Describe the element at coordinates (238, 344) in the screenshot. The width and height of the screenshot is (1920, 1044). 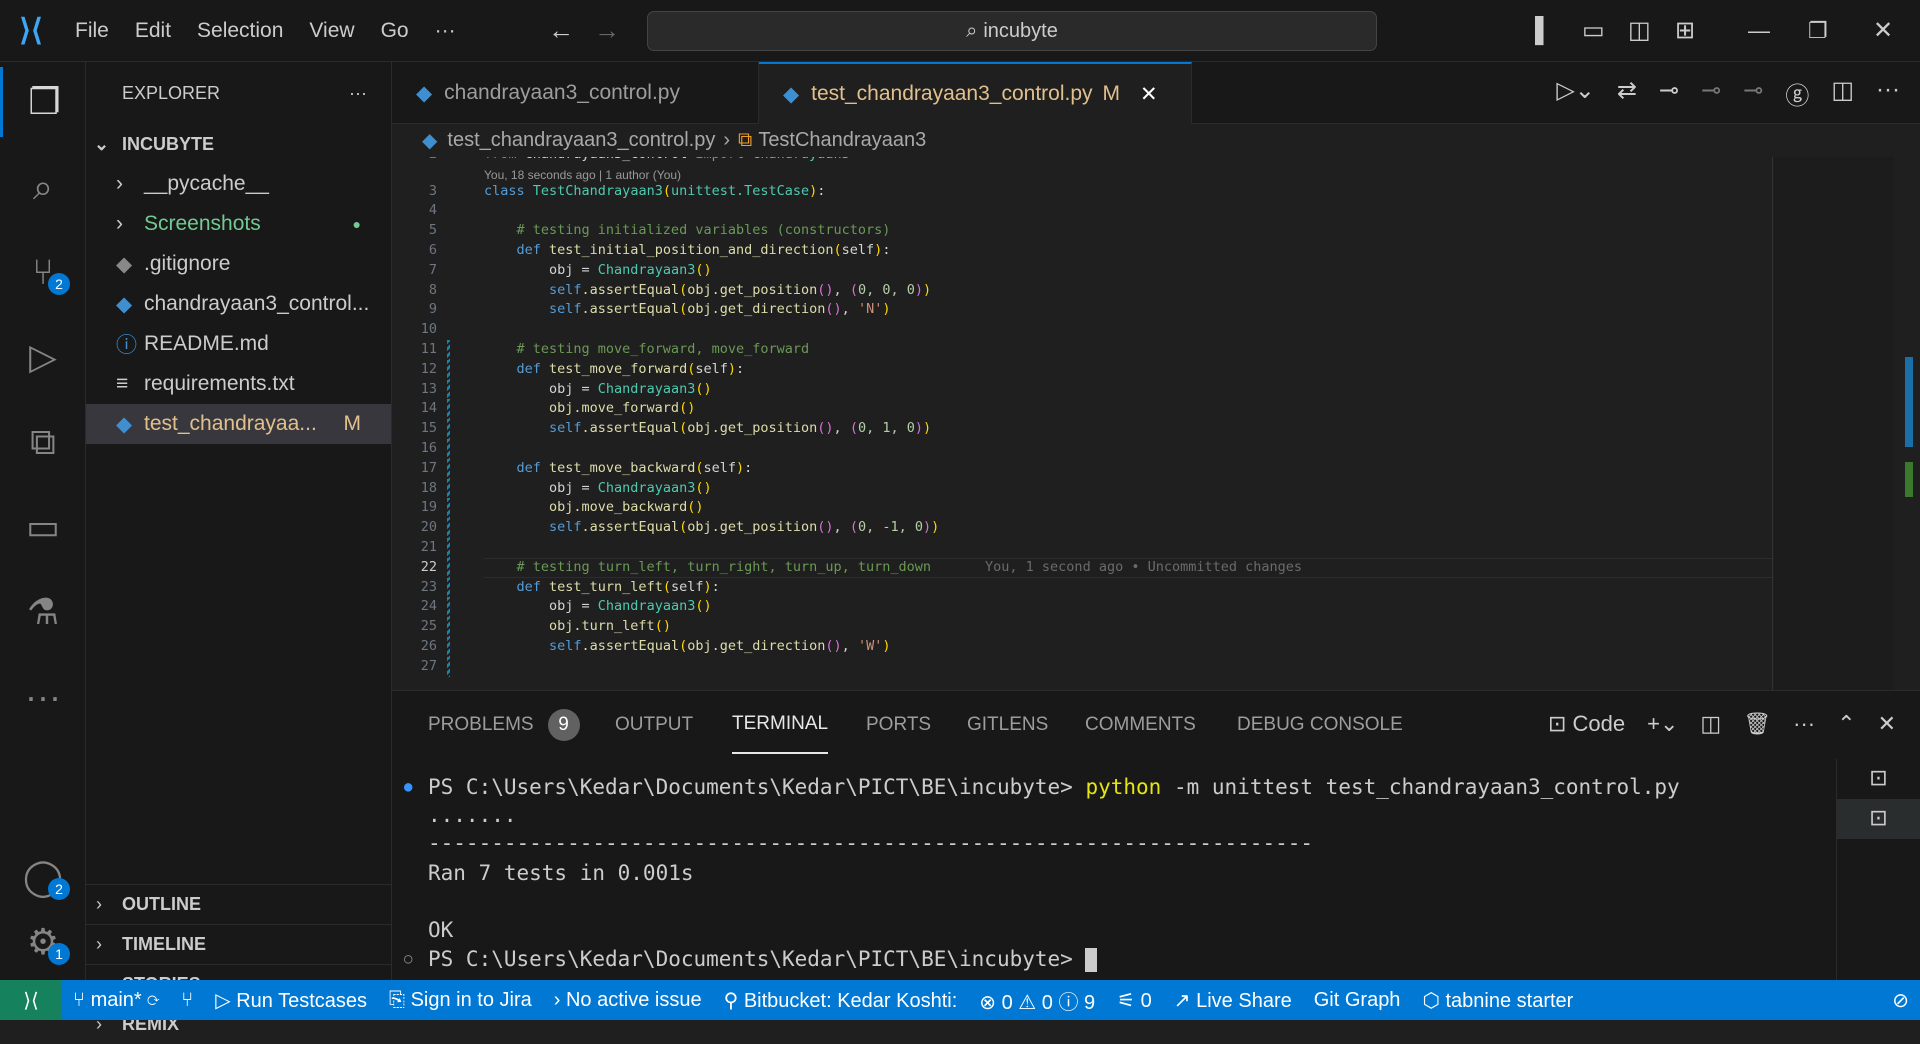
I see `tree-item: ⓘ README.md` at that location.